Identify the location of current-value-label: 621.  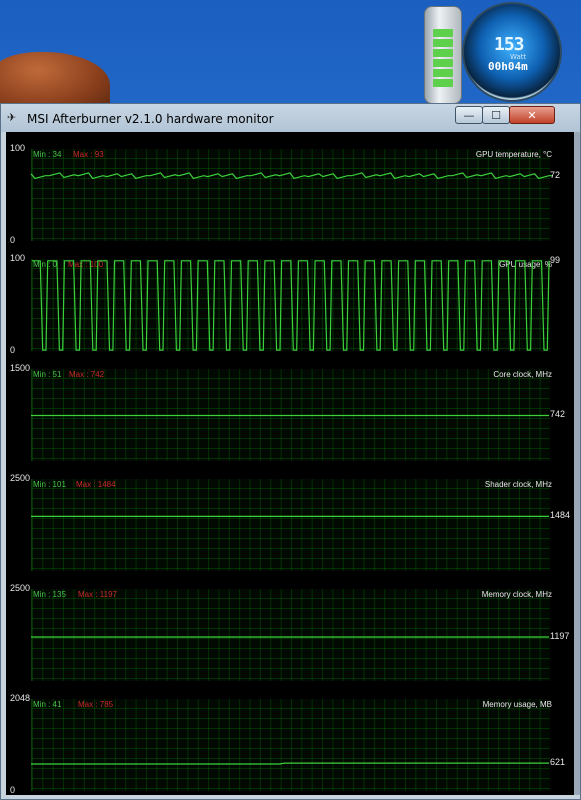
(558, 762).